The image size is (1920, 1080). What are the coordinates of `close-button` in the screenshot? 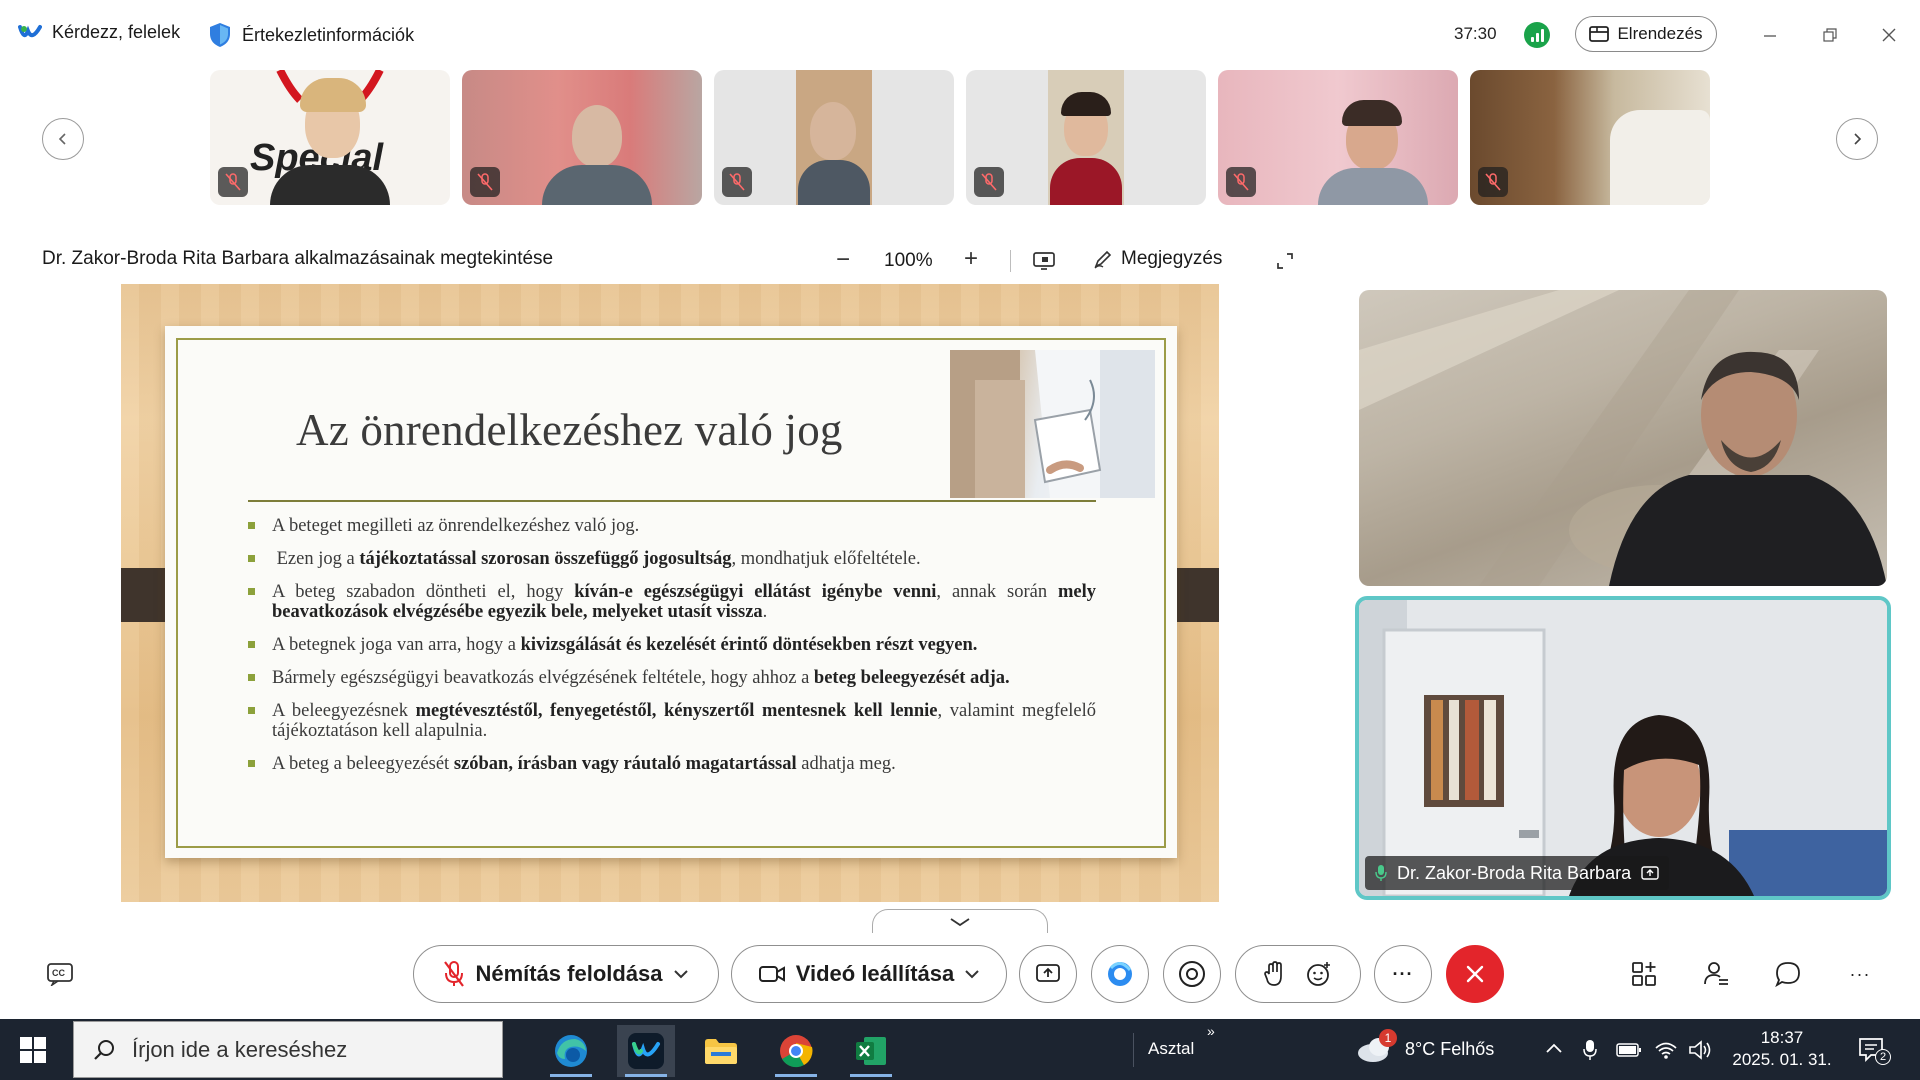 It's located at (1889, 35).